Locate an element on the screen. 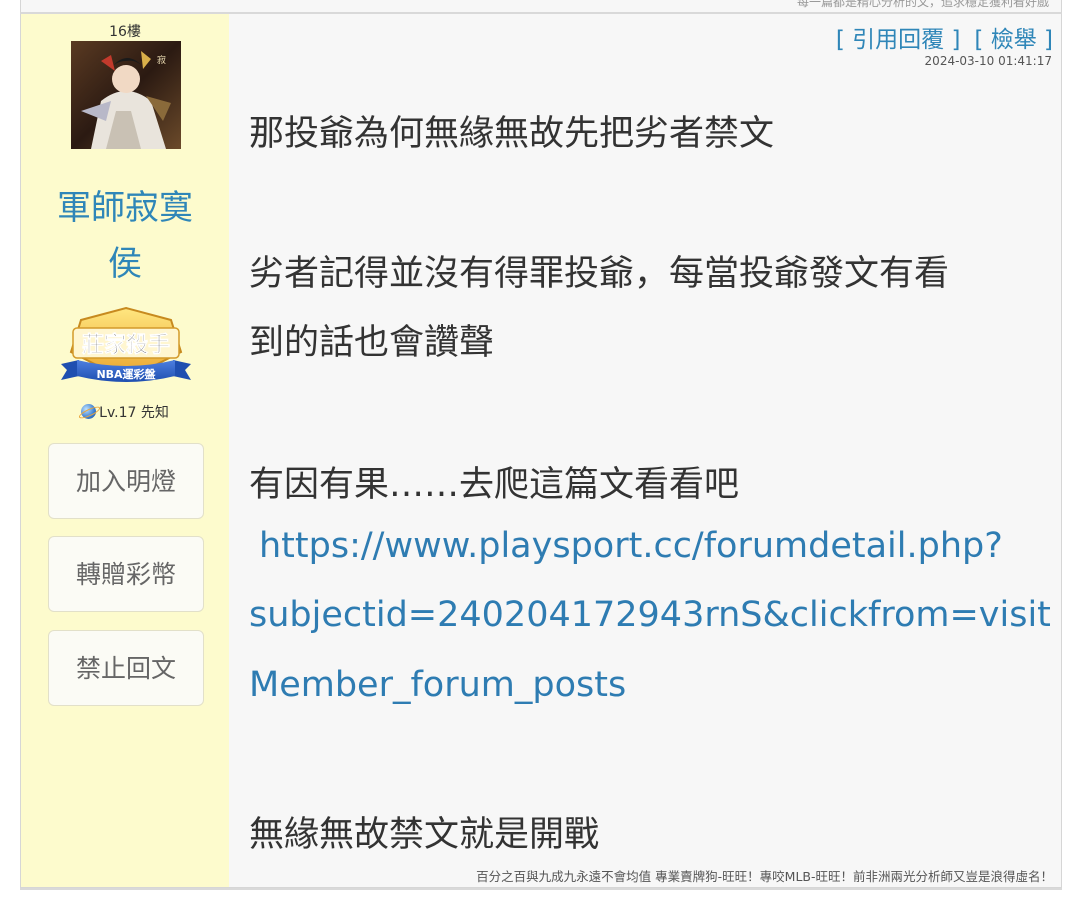  planet-icon is located at coordinates (89, 411).